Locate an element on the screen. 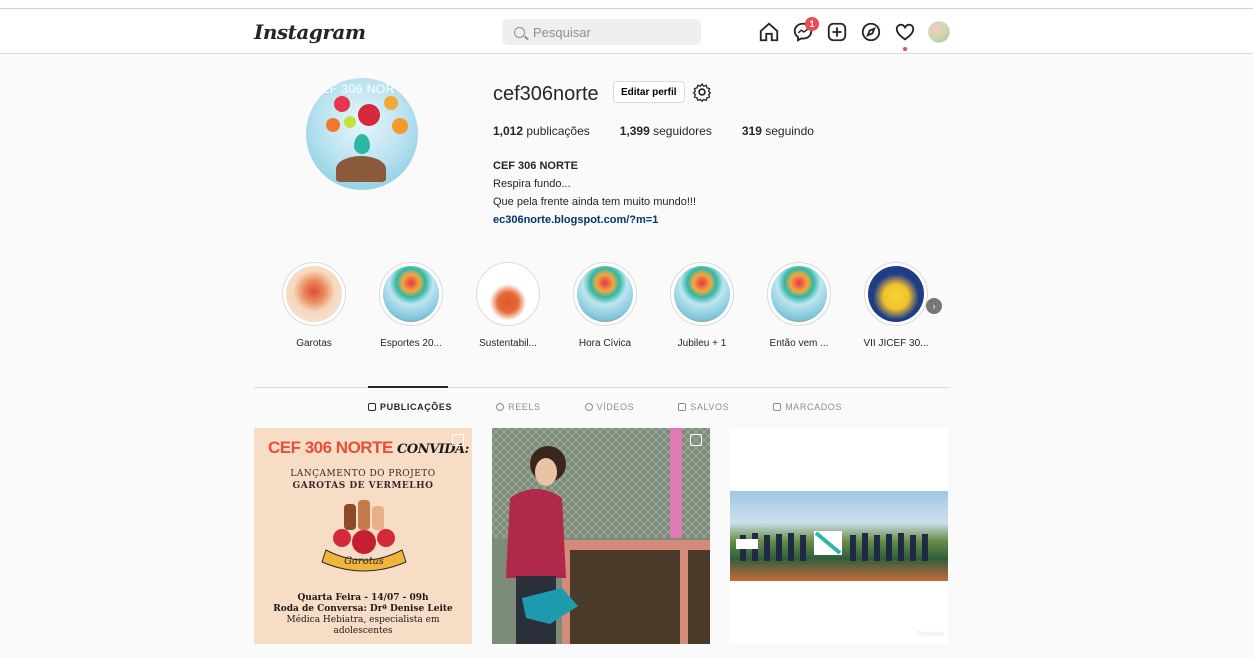 This screenshot has width=1253, height=658. tab-publicacoes: PUBLICAÇÕES is located at coordinates (410, 407).